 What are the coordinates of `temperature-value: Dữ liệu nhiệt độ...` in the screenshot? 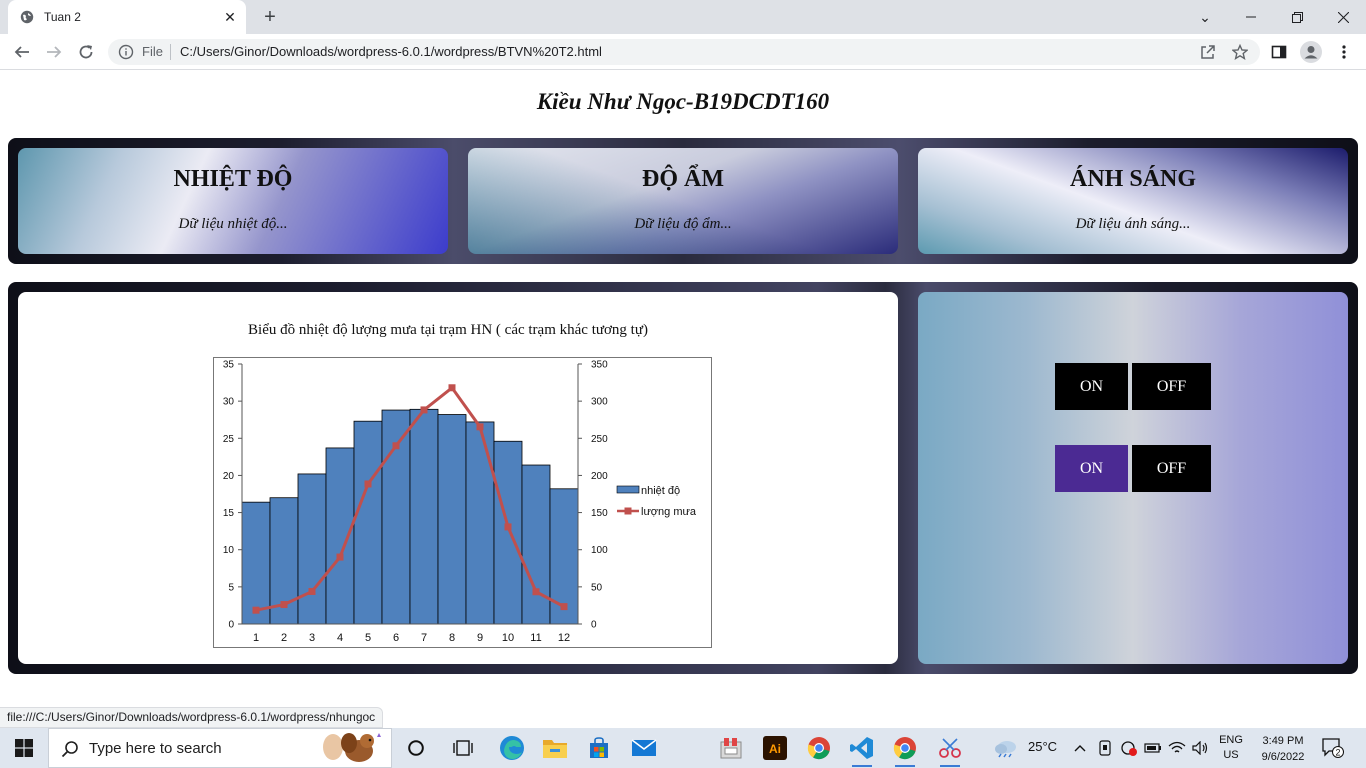 It's located at (233, 224).